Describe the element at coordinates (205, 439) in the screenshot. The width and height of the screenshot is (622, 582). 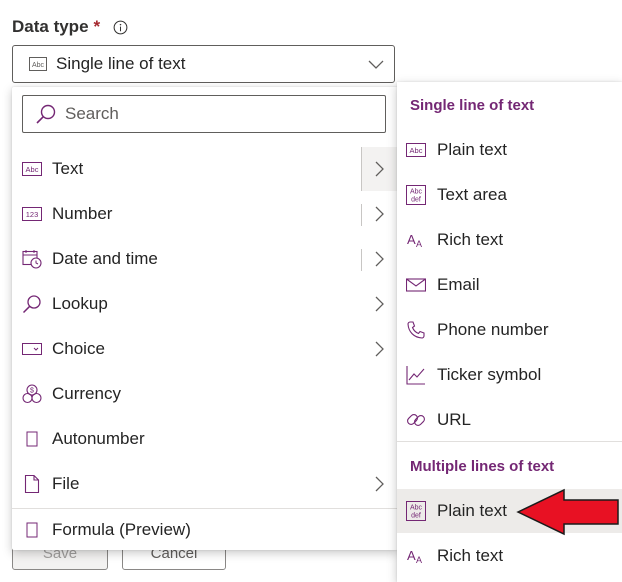
I see `menu-item-autonumber: Autonumber` at that location.